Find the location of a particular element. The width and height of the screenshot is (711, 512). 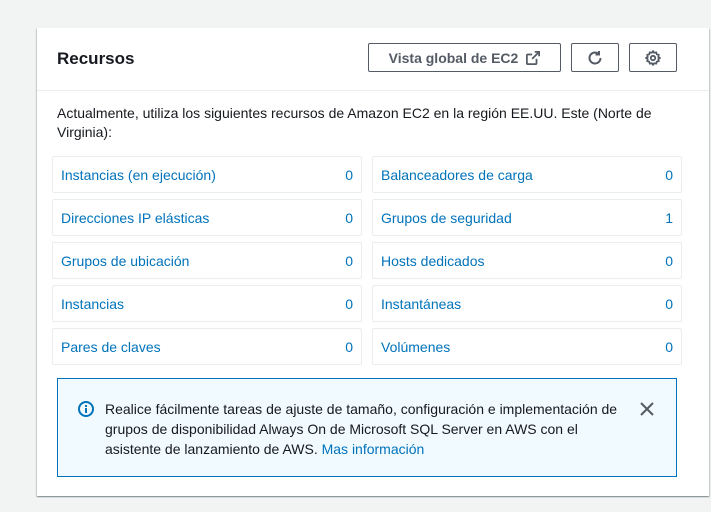

resource-label: Volúmenes is located at coordinates (415, 347).